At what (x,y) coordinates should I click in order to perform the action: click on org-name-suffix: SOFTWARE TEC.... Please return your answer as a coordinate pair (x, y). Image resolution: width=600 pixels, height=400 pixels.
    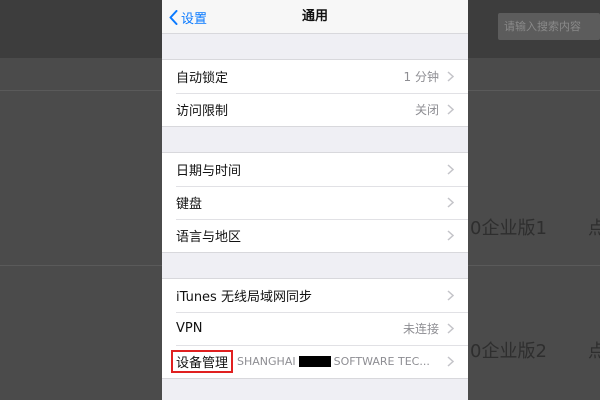
    Looking at the image, I should click on (381, 361).